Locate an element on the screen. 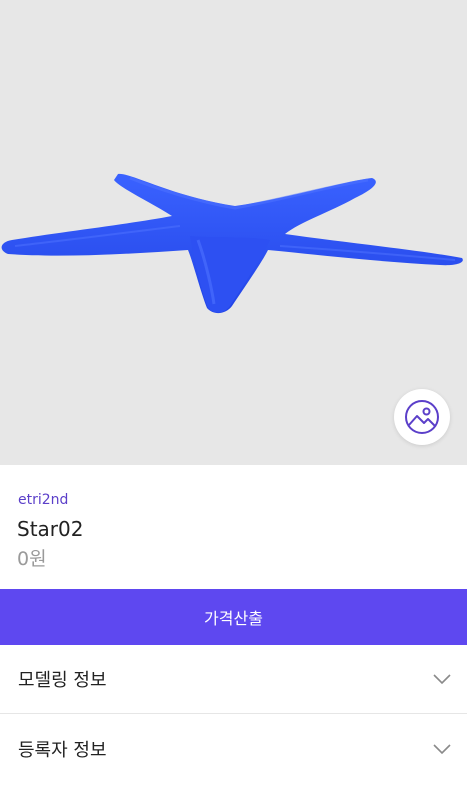  owner-name: etri2nd is located at coordinates (43, 500).